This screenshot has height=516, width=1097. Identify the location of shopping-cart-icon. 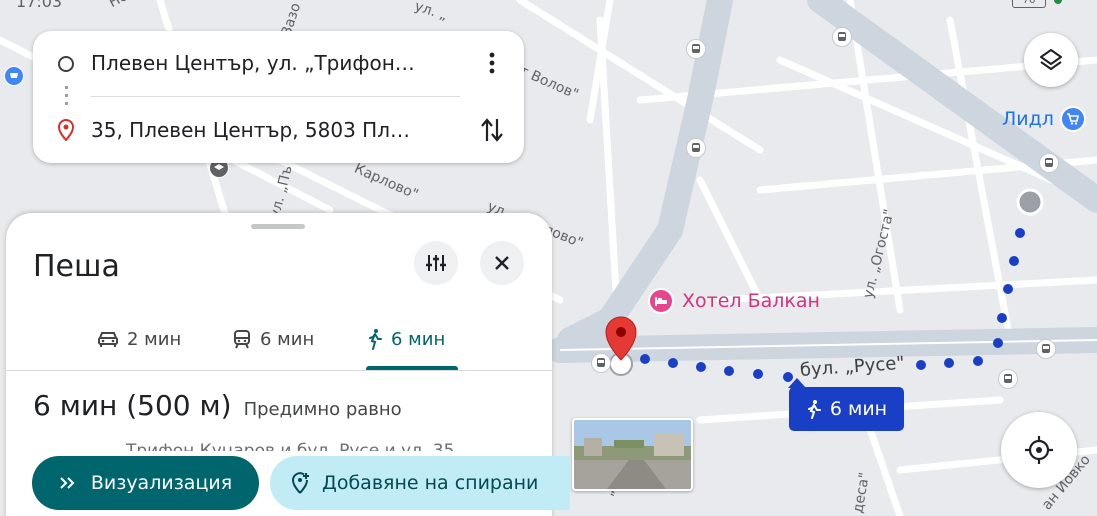
(1072, 119).